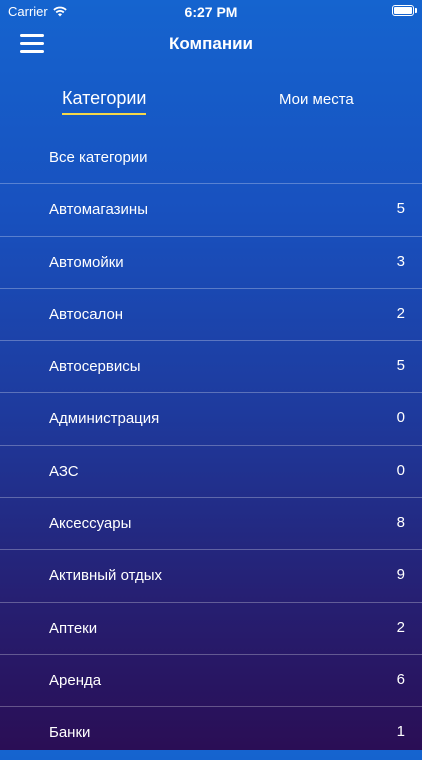  What do you see at coordinates (211, 681) in the screenshot?
I see `list-item: Аренда 6` at bounding box center [211, 681].